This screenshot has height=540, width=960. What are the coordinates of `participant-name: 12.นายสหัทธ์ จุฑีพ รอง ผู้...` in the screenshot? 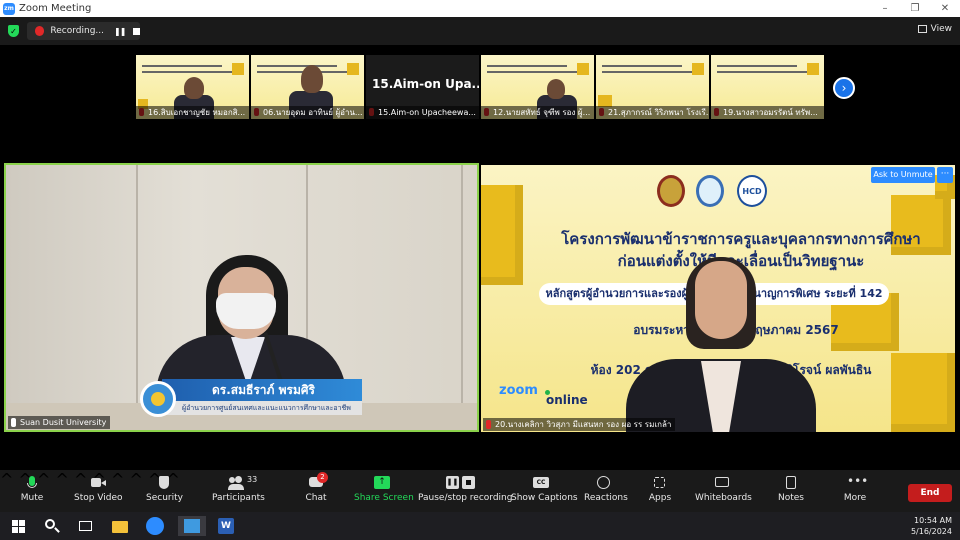 It's located at (537, 112).